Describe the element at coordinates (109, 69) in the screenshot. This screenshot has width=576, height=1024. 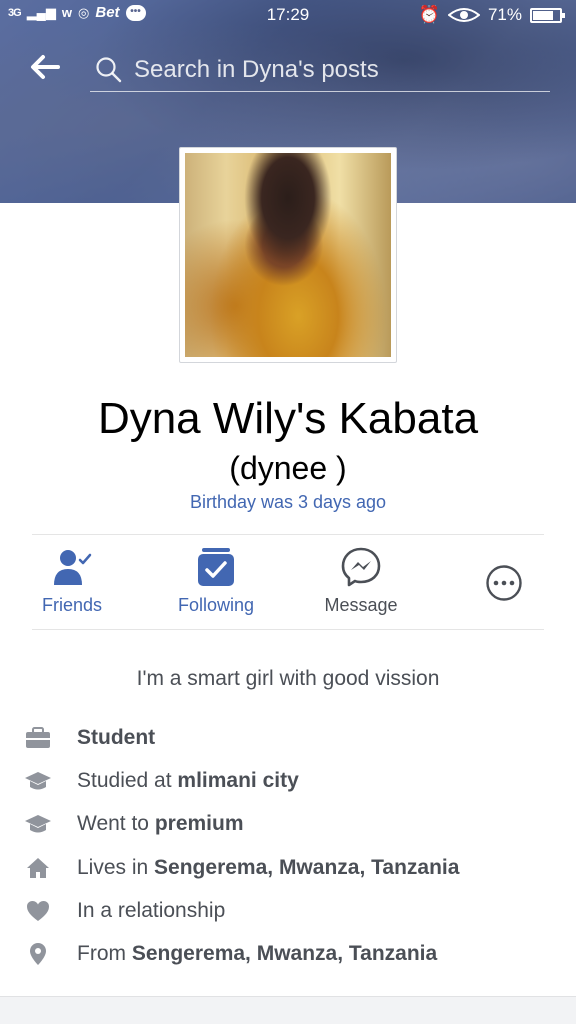
I see `search-icon` at that location.